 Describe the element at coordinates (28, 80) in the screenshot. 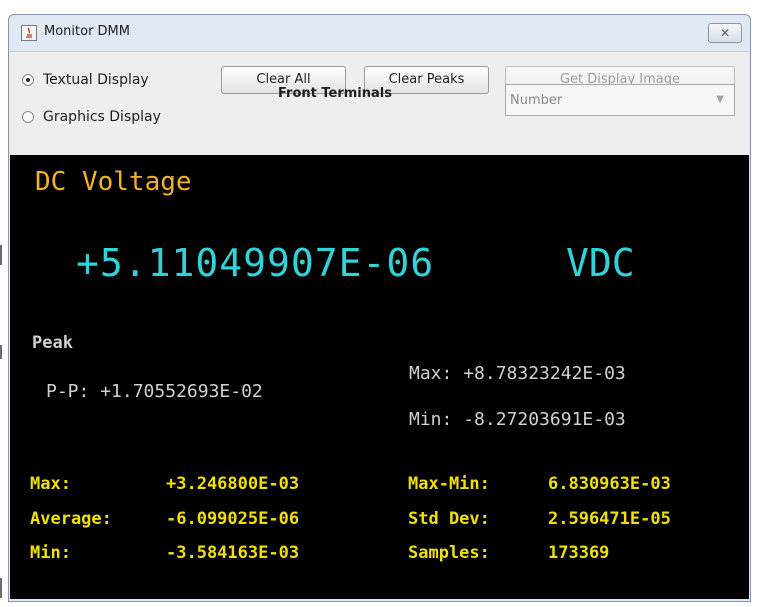

I see `radio-button-checked` at that location.